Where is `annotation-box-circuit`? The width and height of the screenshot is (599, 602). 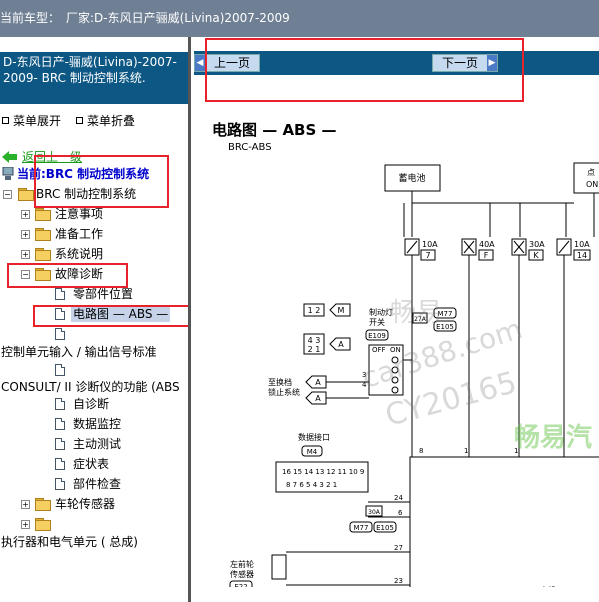
annotation-box-circuit is located at coordinates (110, 316).